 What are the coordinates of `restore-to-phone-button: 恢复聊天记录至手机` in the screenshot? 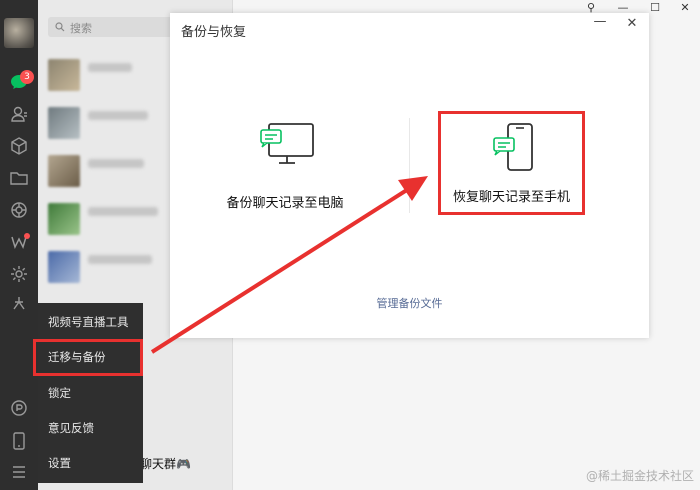 It's located at (511, 163).